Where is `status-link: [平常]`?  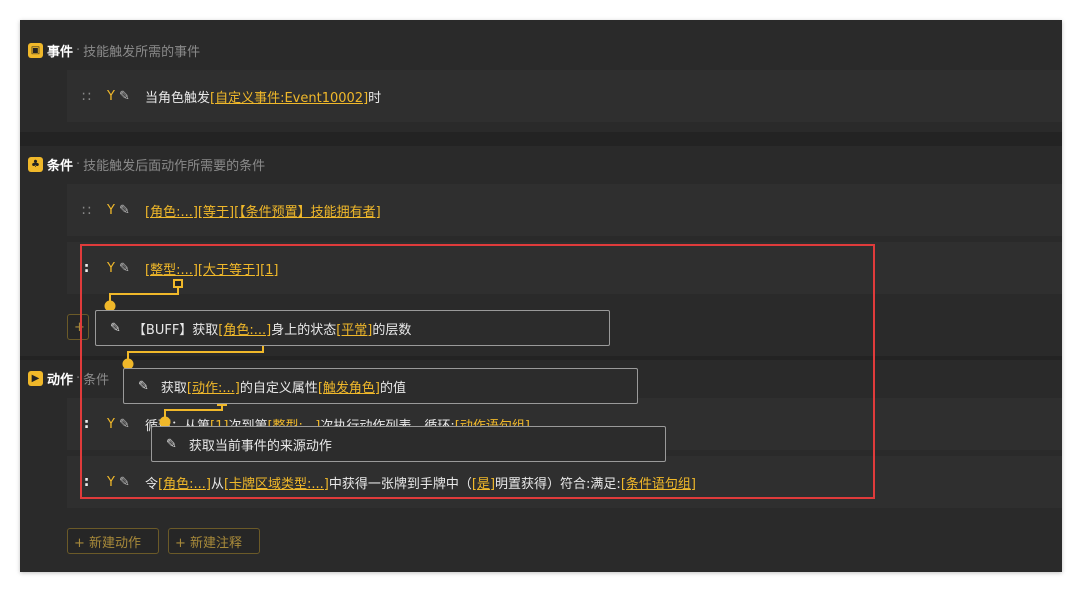 status-link: [平常] is located at coordinates (354, 328).